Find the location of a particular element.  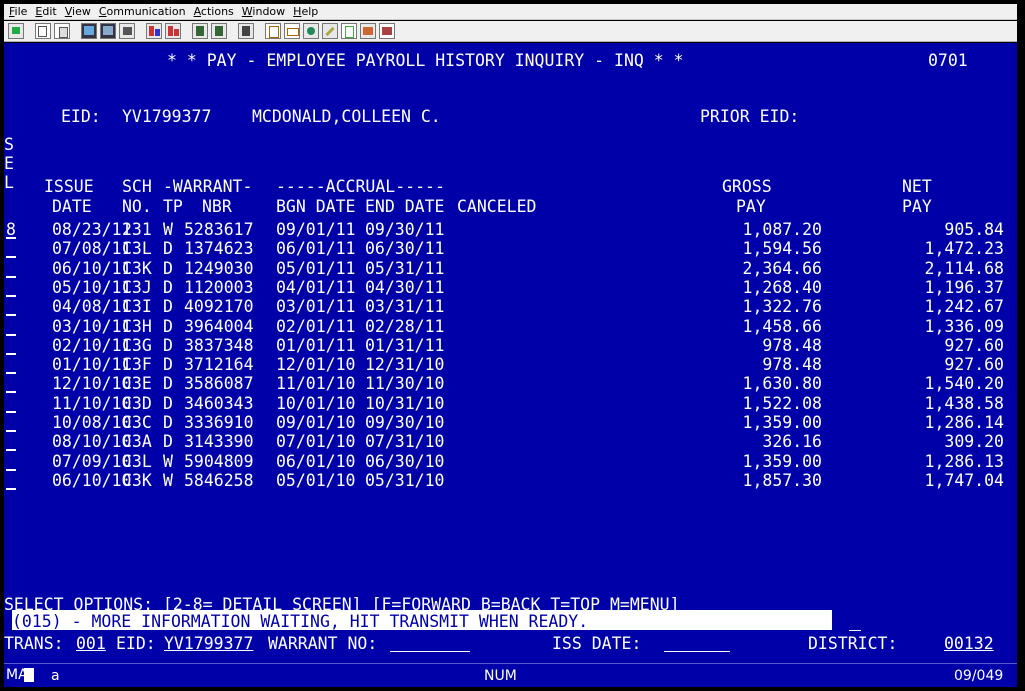

row-net-pay: 309.20 is located at coordinates (974, 441).